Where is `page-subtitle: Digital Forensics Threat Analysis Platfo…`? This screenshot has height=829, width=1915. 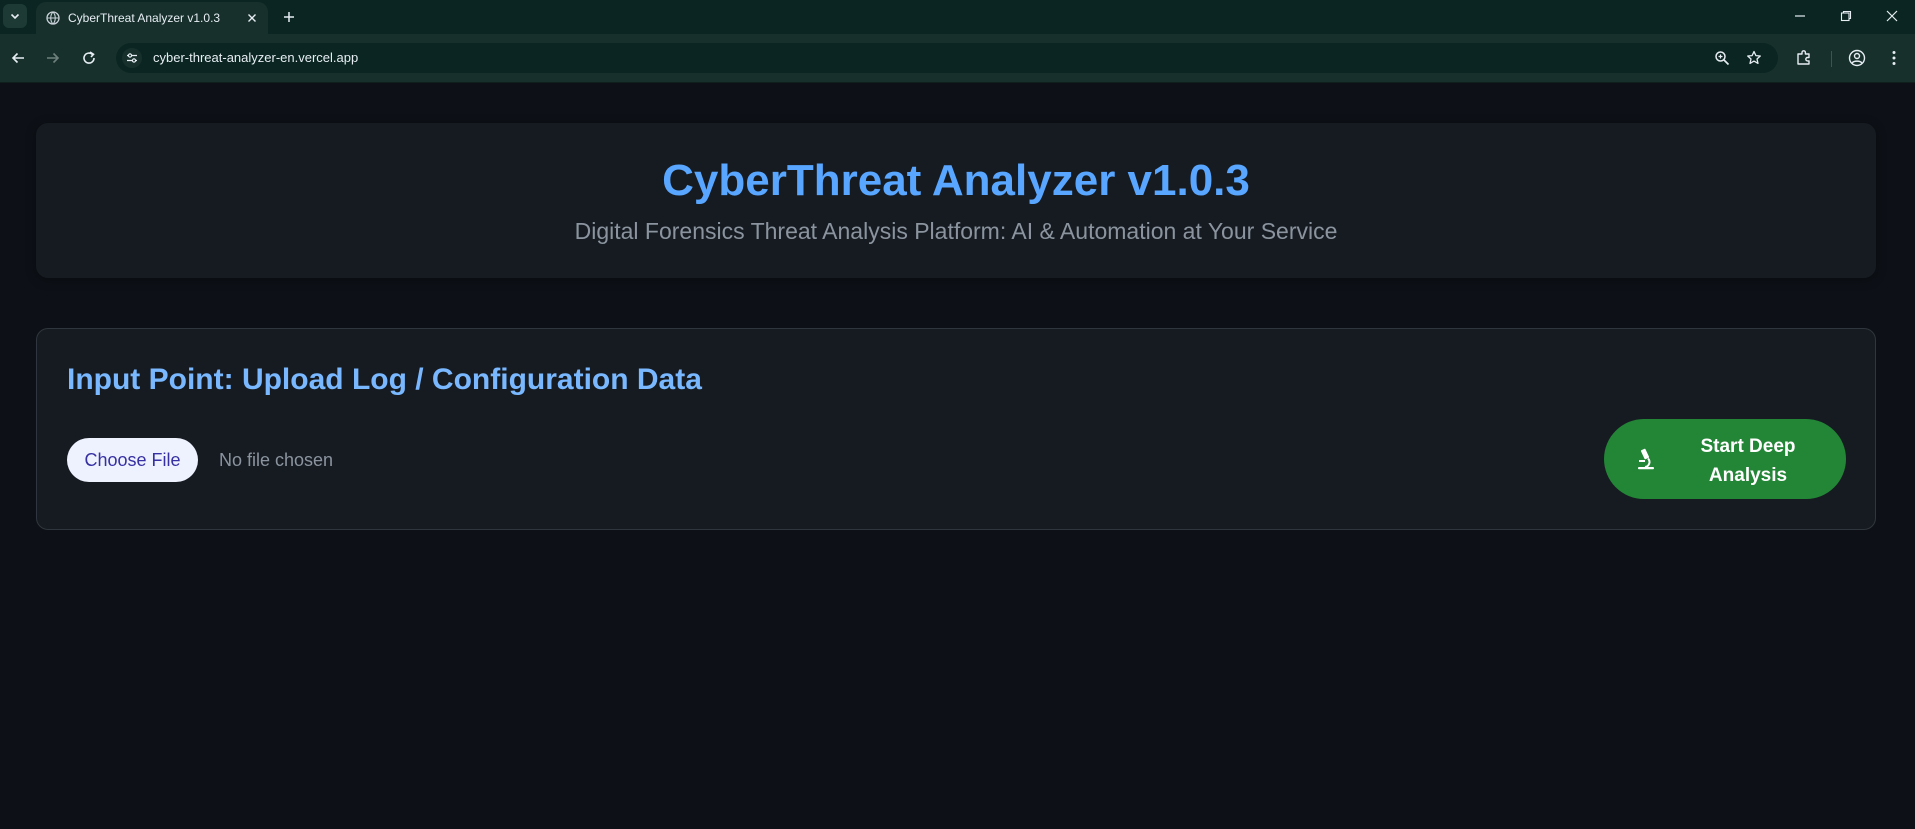
page-subtitle: Digital Forensics Threat Analysis Platfo… is located at coordinates (956, 231).